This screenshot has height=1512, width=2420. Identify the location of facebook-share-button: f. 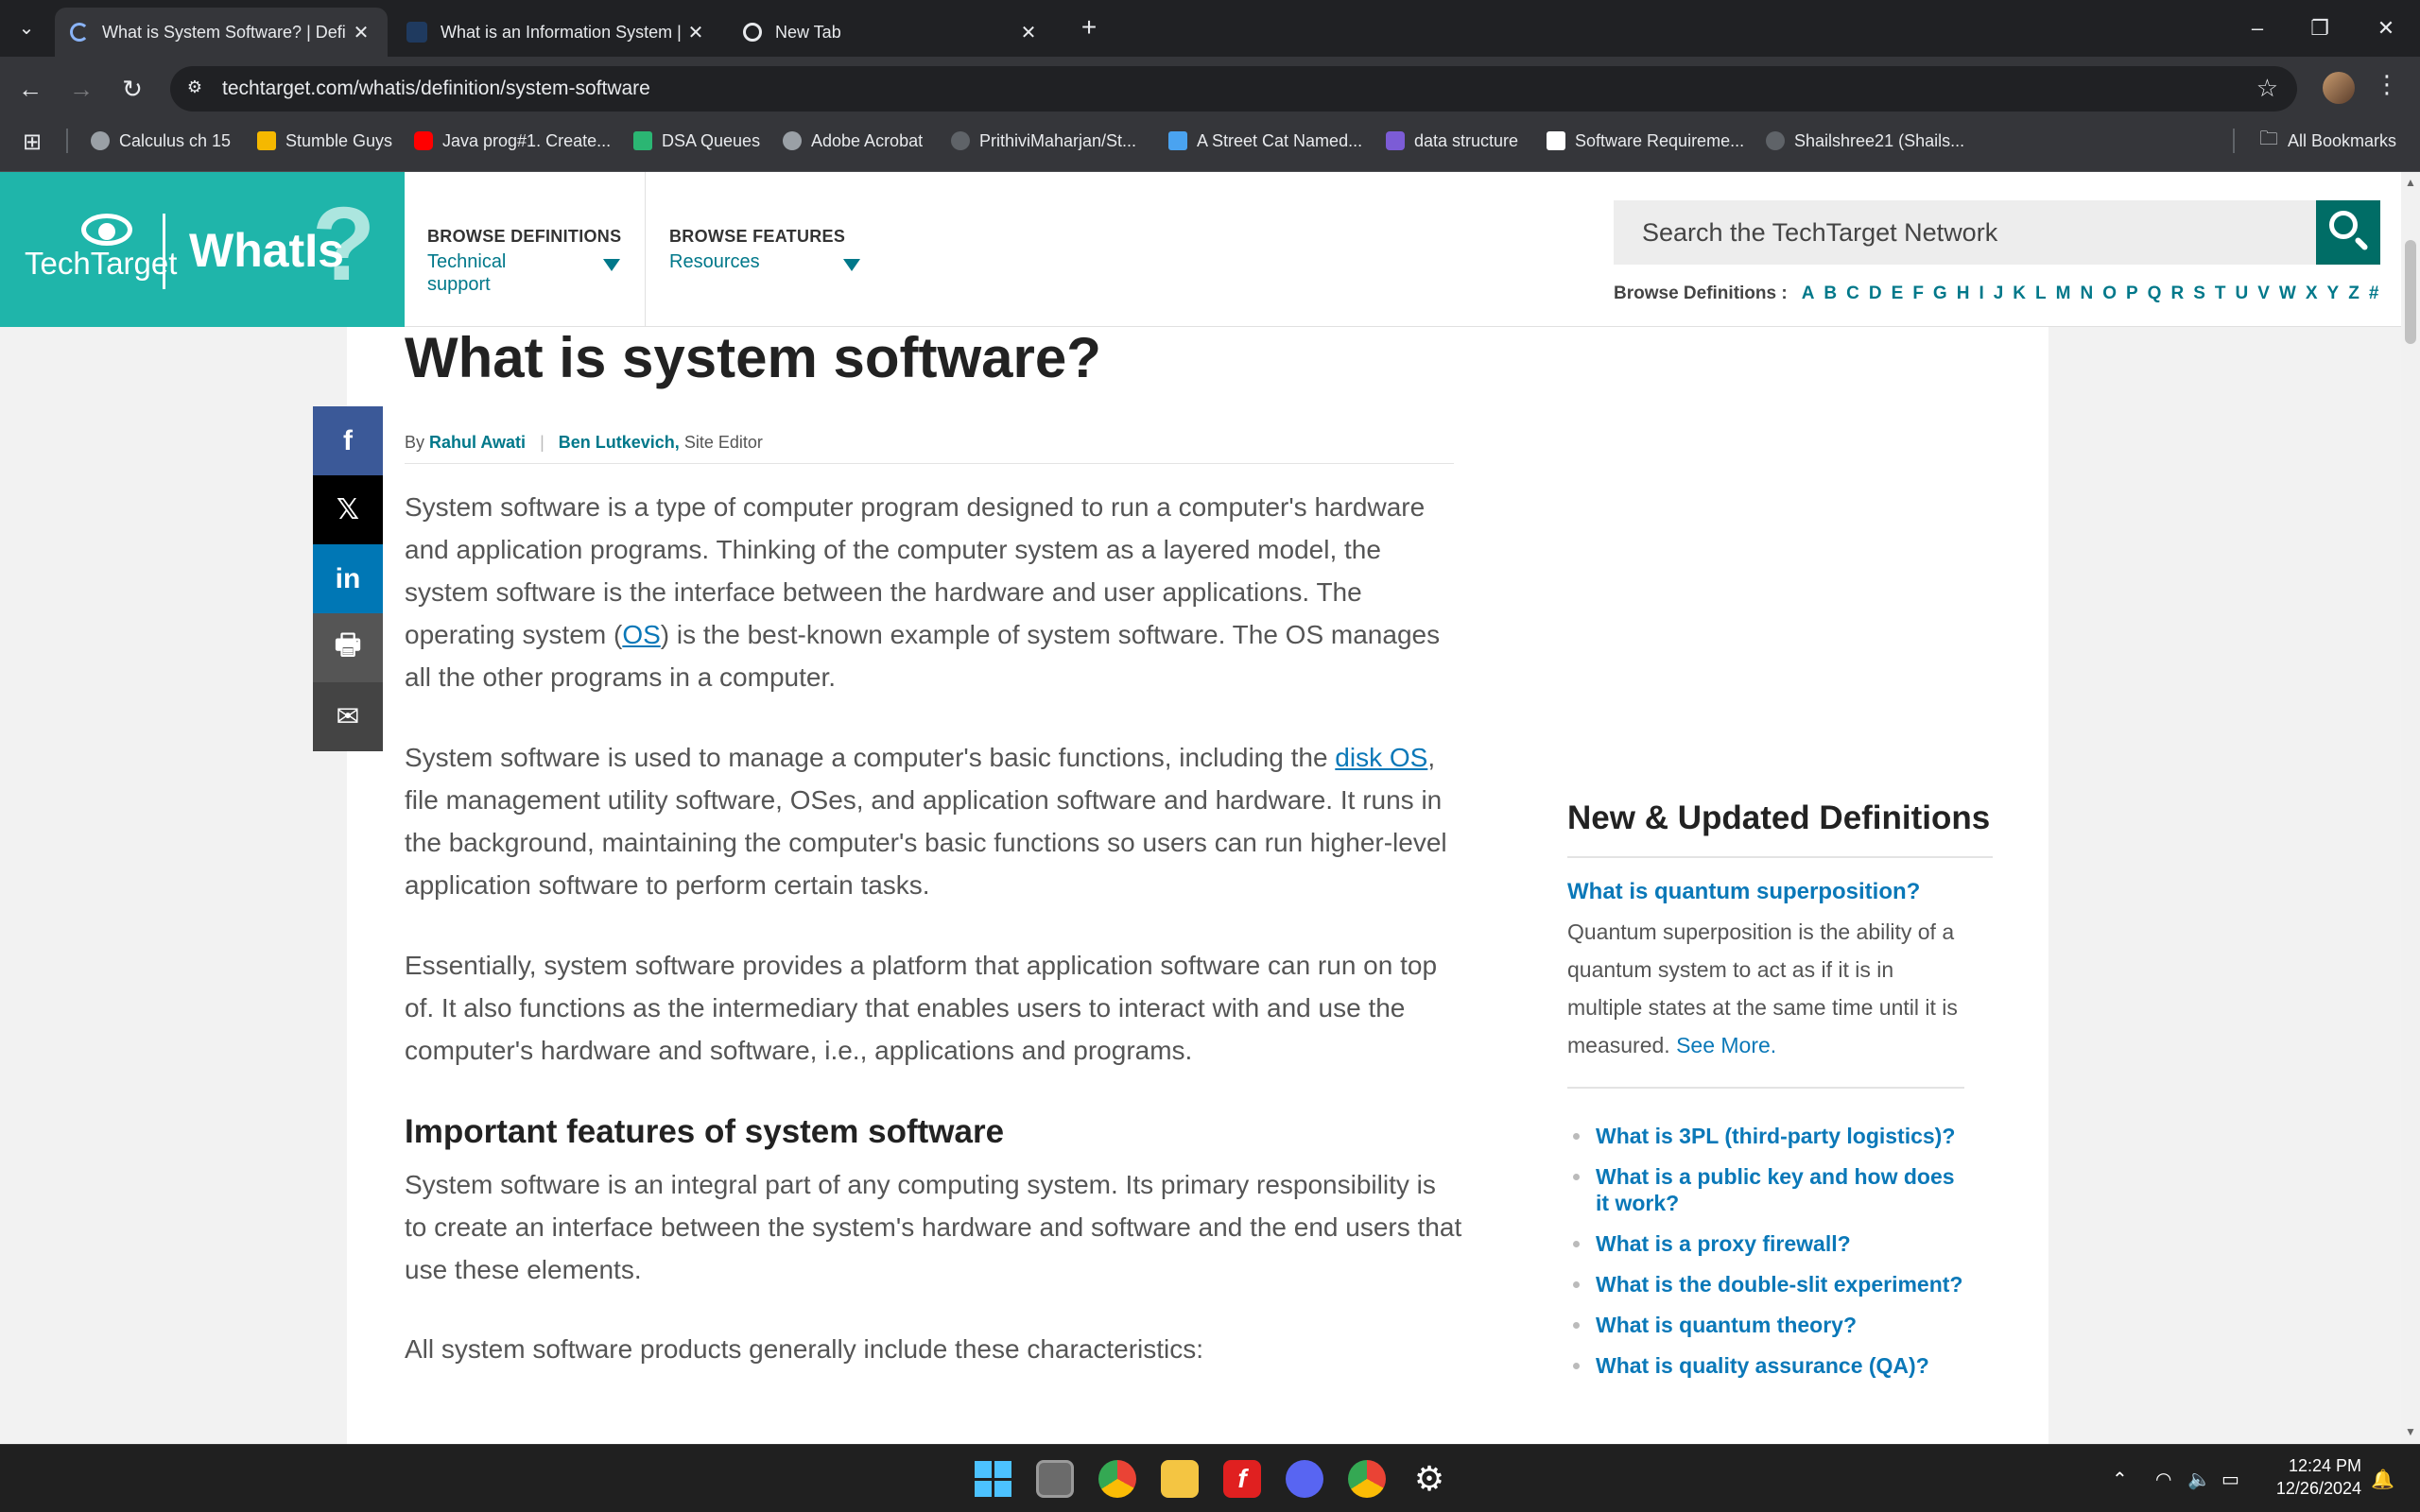
(348, 440).